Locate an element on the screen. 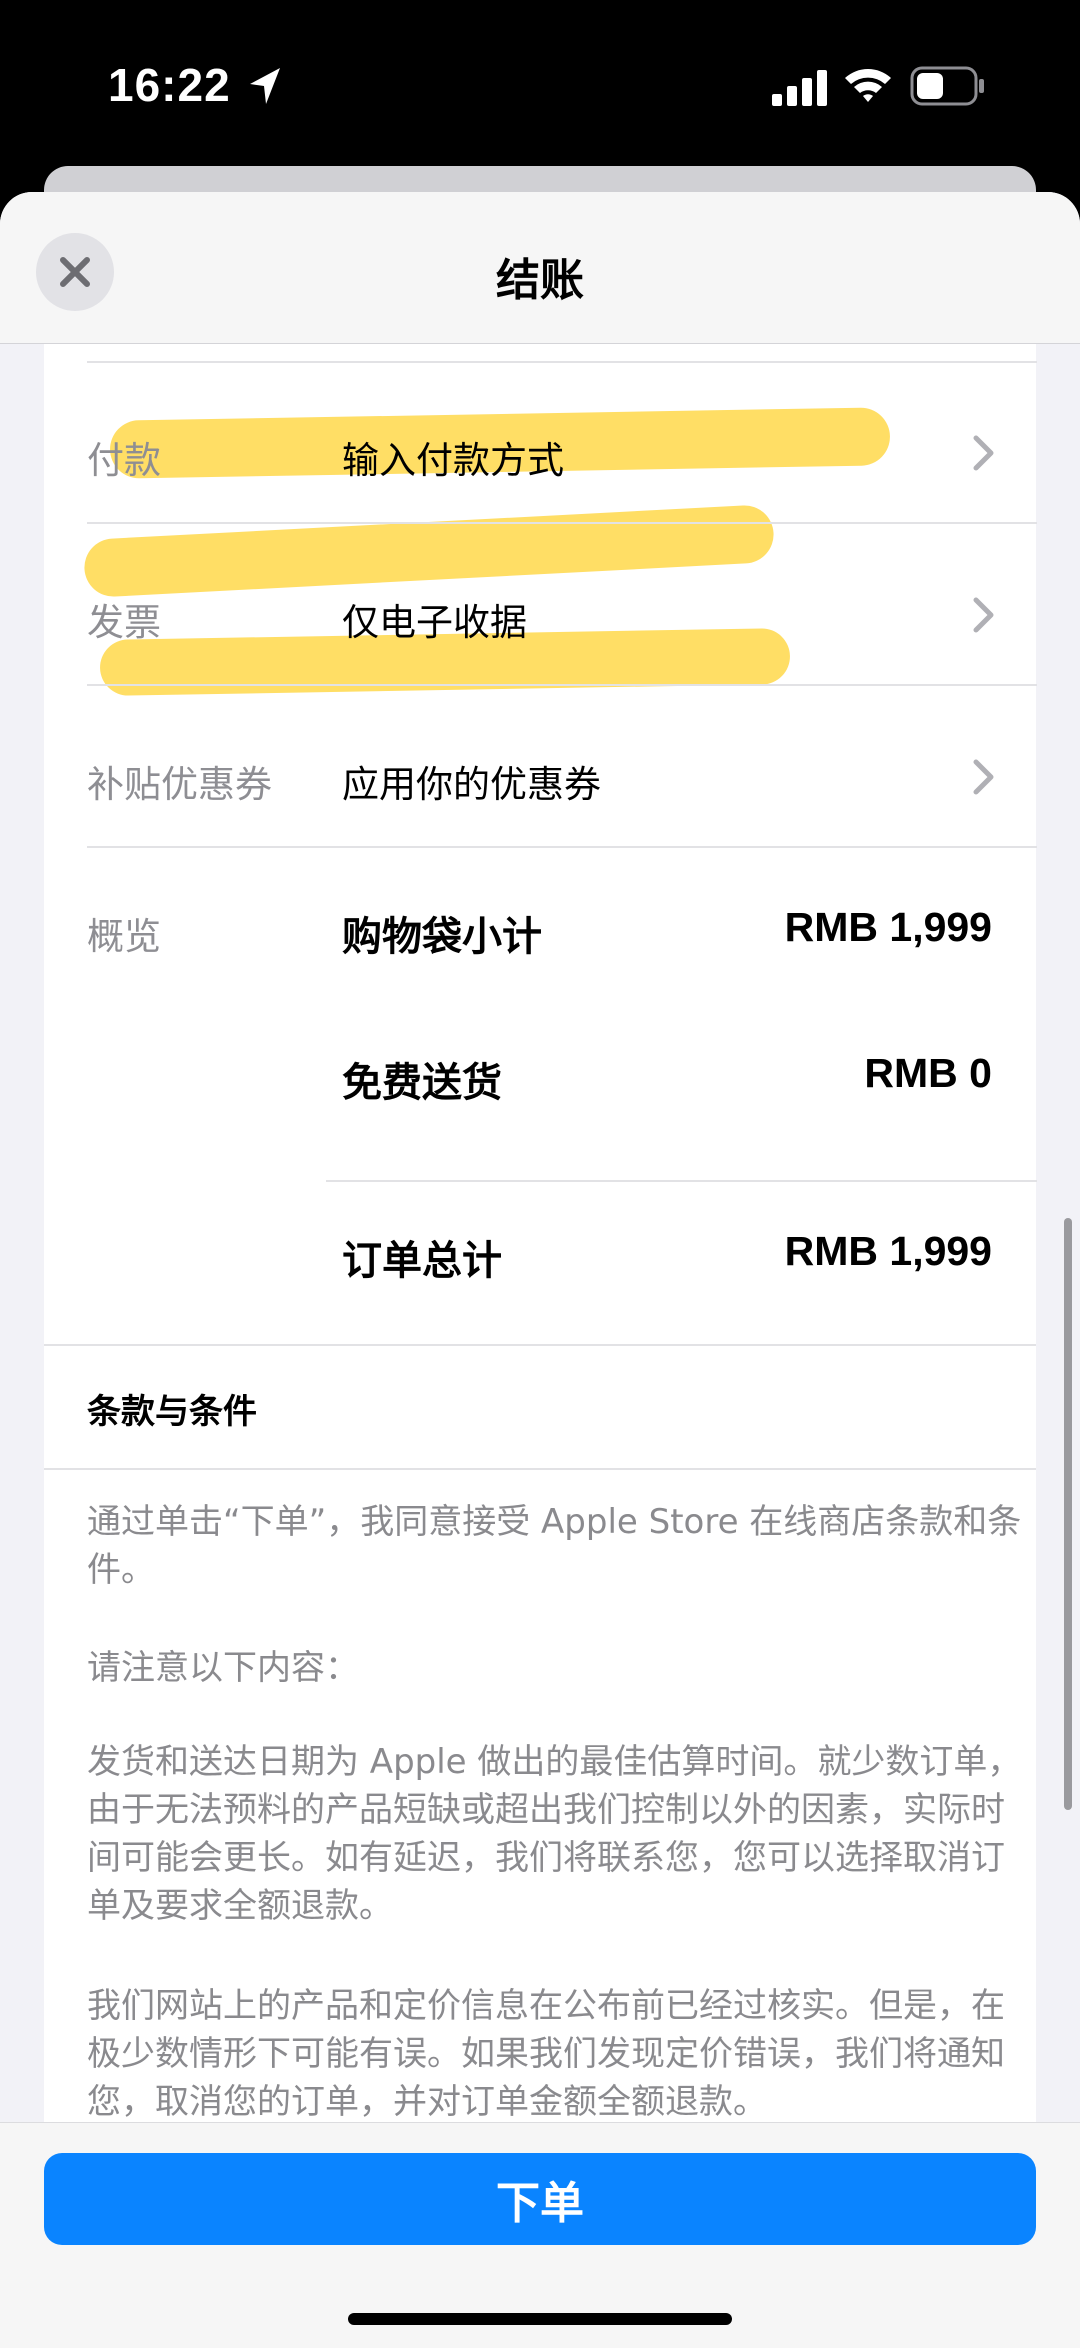 Image resolution: width=1080 pixels, height=2348 pixels. terms-paragraph: 通过单击“下单”，我同意接受 Apple Store 在线商店条款和条件。 is located at coordinates (554, 1546).